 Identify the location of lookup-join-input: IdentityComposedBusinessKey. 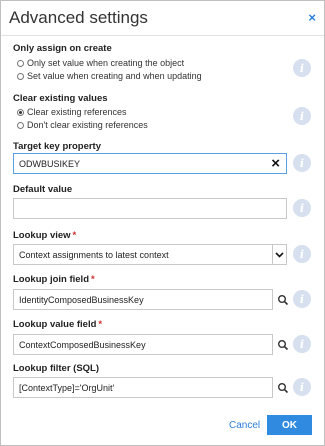
(143, 299).